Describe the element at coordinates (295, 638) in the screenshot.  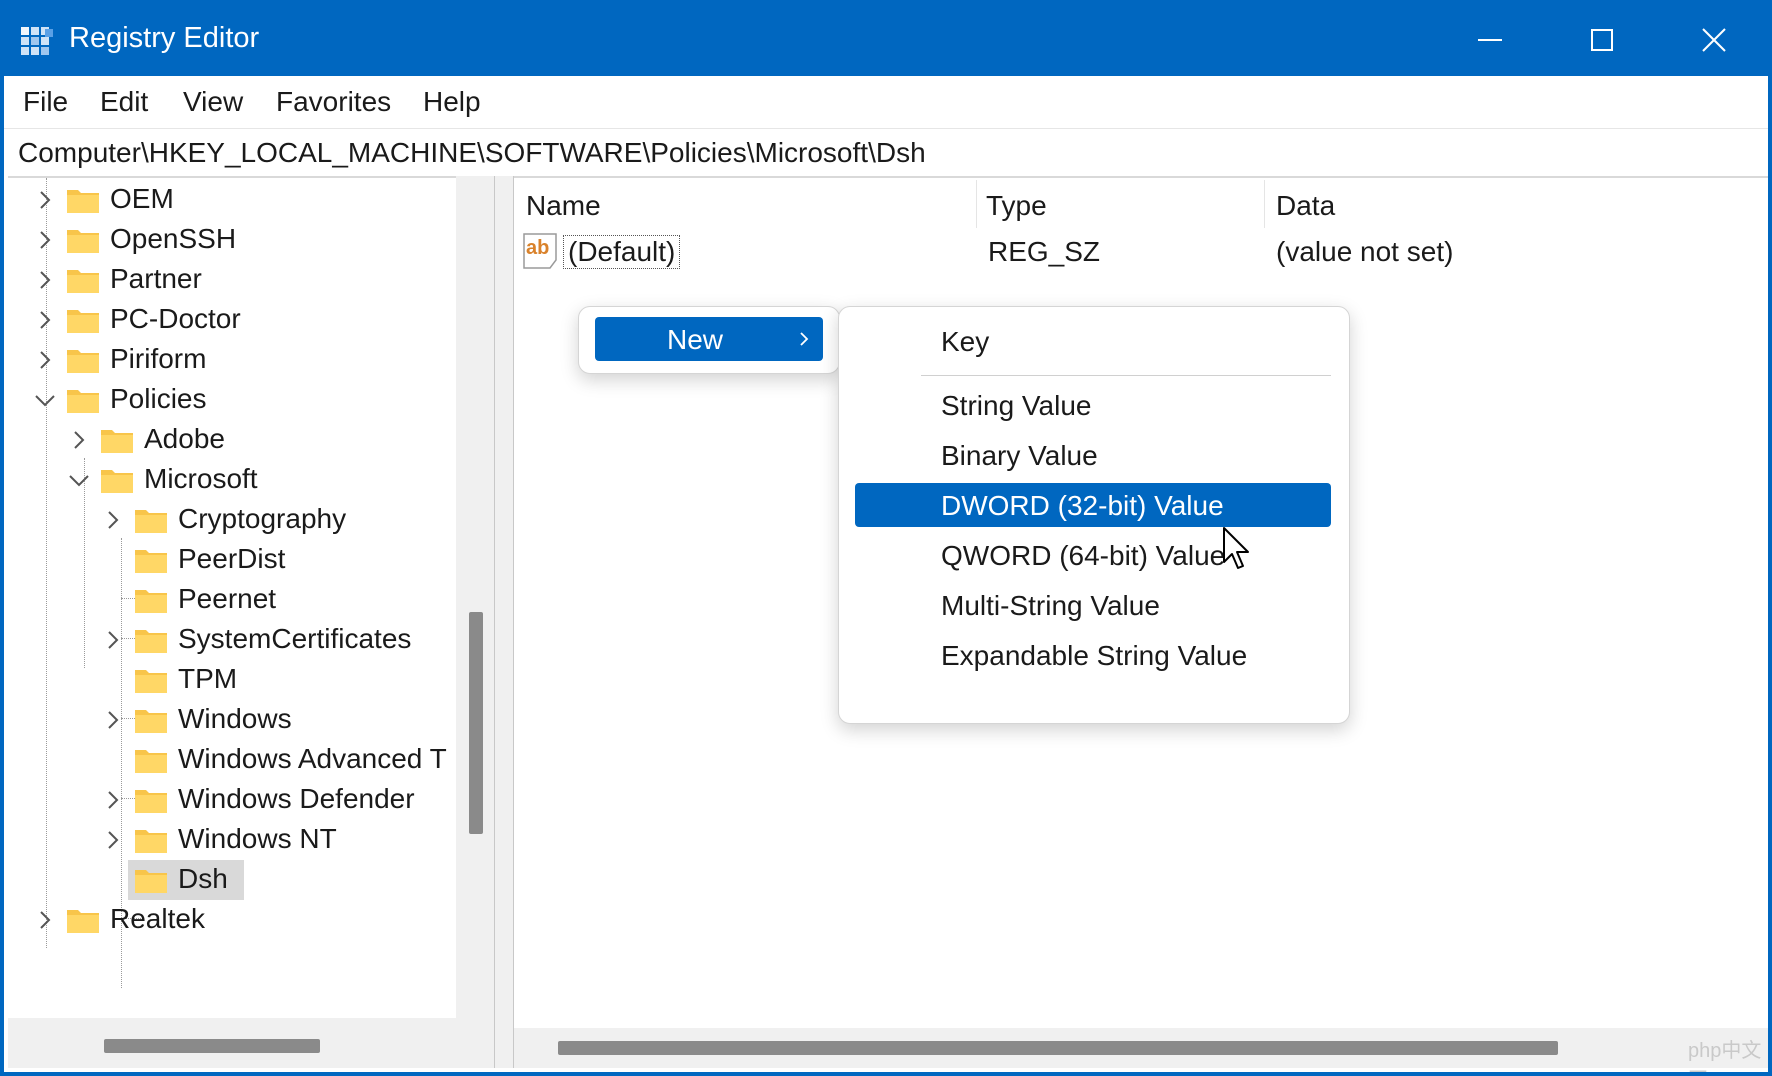
I see `tree-item-label: SystemCertificates` at that location.